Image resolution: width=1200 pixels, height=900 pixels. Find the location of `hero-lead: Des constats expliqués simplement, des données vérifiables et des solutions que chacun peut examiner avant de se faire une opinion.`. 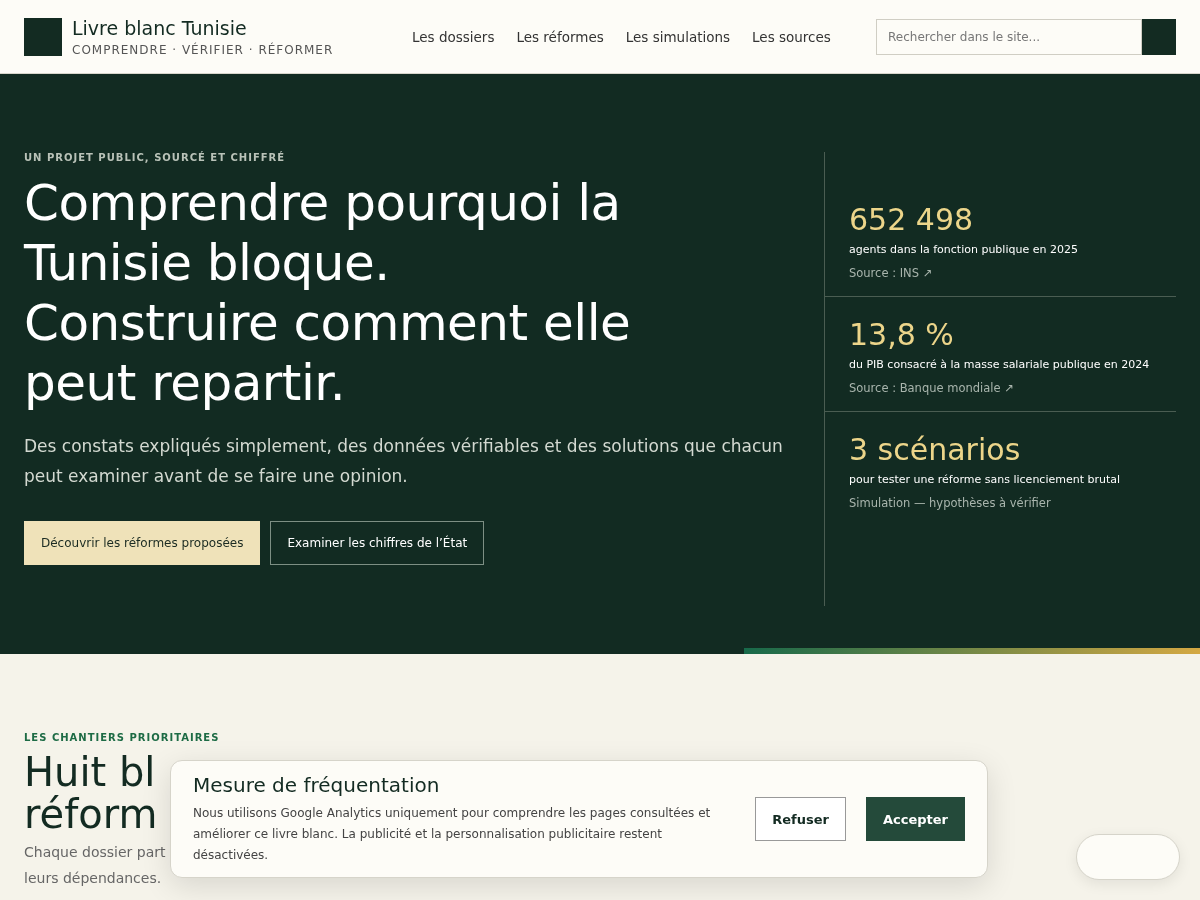

hero-lead: Des constats expliqués simplement, des données vérifiables et des solutions que chacun peut examiner avant de se faire une opinion. is located at coordinates (404, 461).